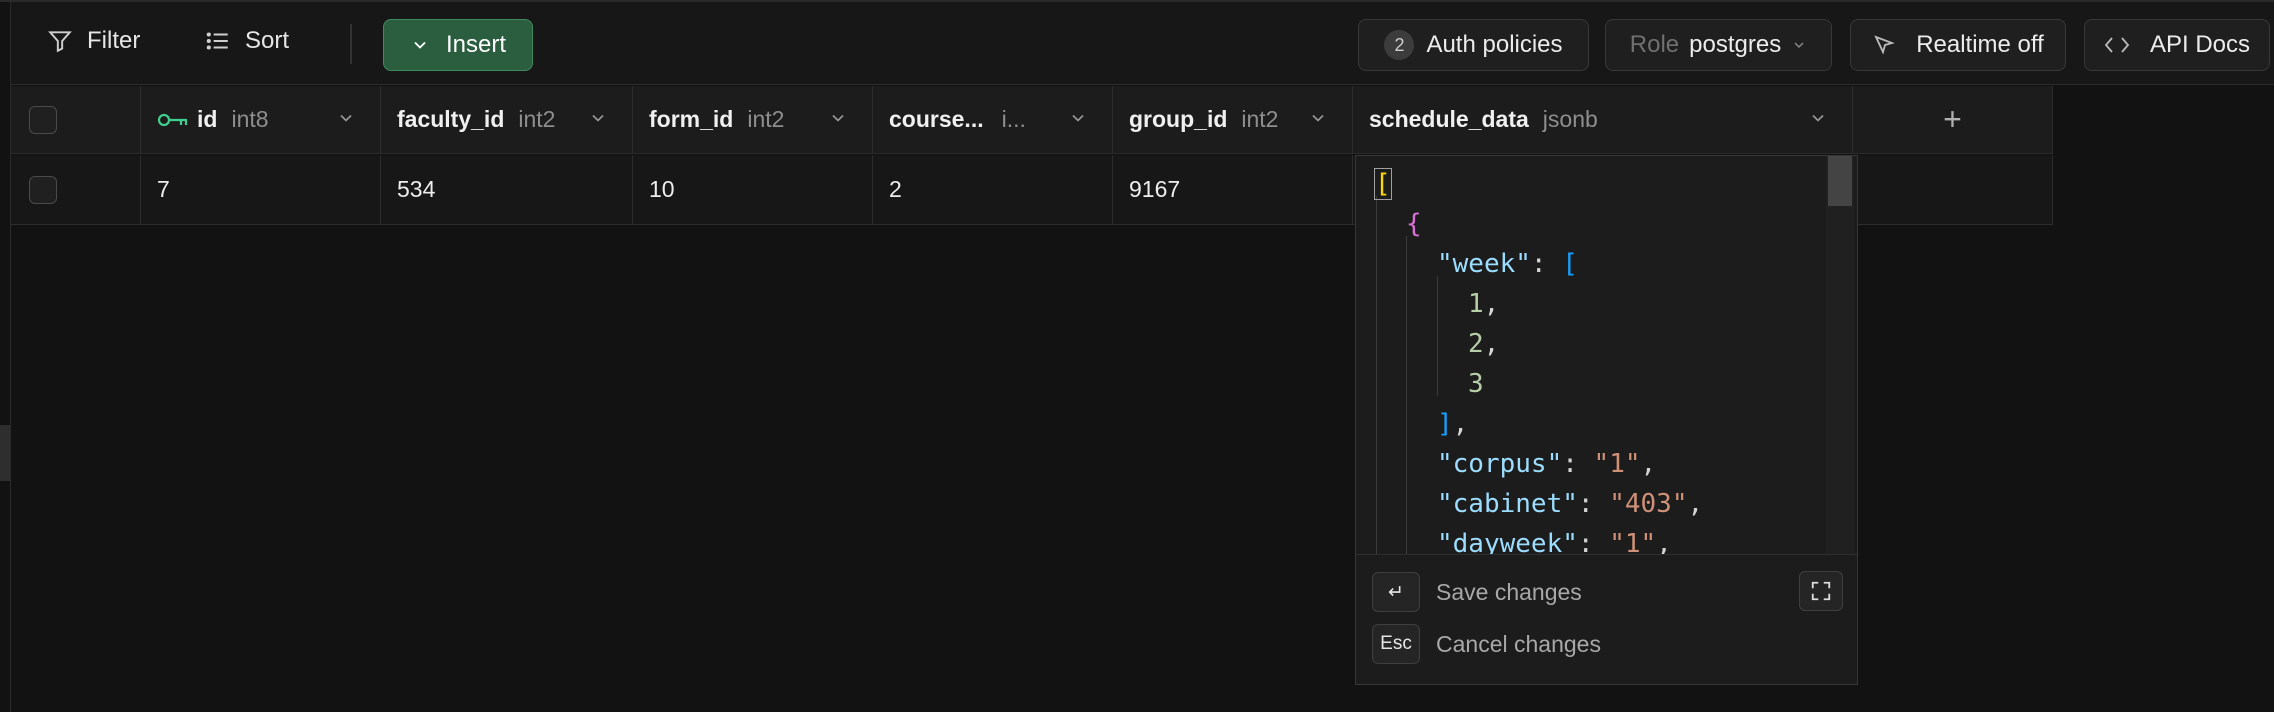 The width and height of the screenshot is (2274, 712). Describe the element at coordinates (753, 190) in the screenshot. I see `table-cell-form-id: 10` at that location.